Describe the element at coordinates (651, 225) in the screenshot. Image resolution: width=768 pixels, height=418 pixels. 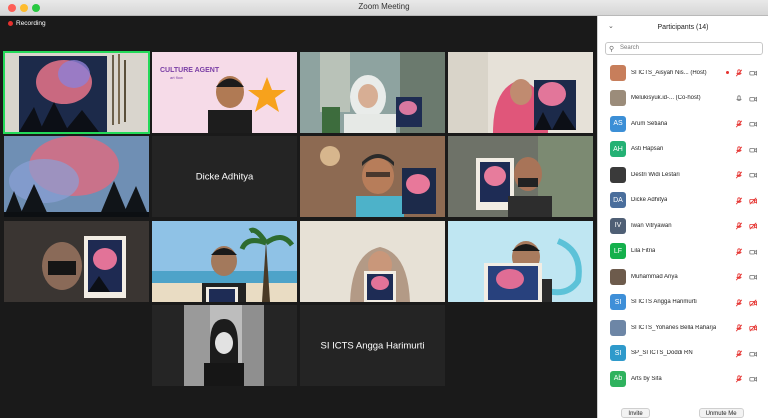
I see `participant-name: Iwan Vitryawan` at that location.